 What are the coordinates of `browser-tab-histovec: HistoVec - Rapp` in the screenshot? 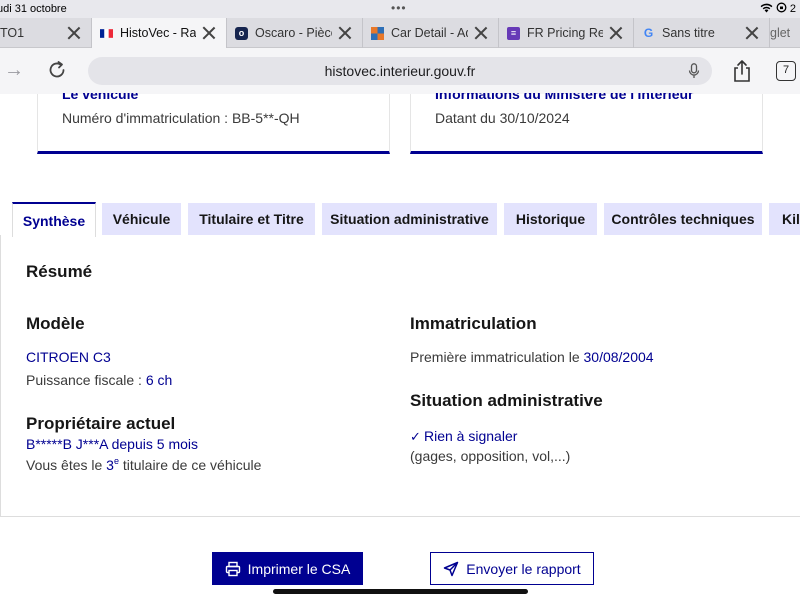 It's located at (159, 33).